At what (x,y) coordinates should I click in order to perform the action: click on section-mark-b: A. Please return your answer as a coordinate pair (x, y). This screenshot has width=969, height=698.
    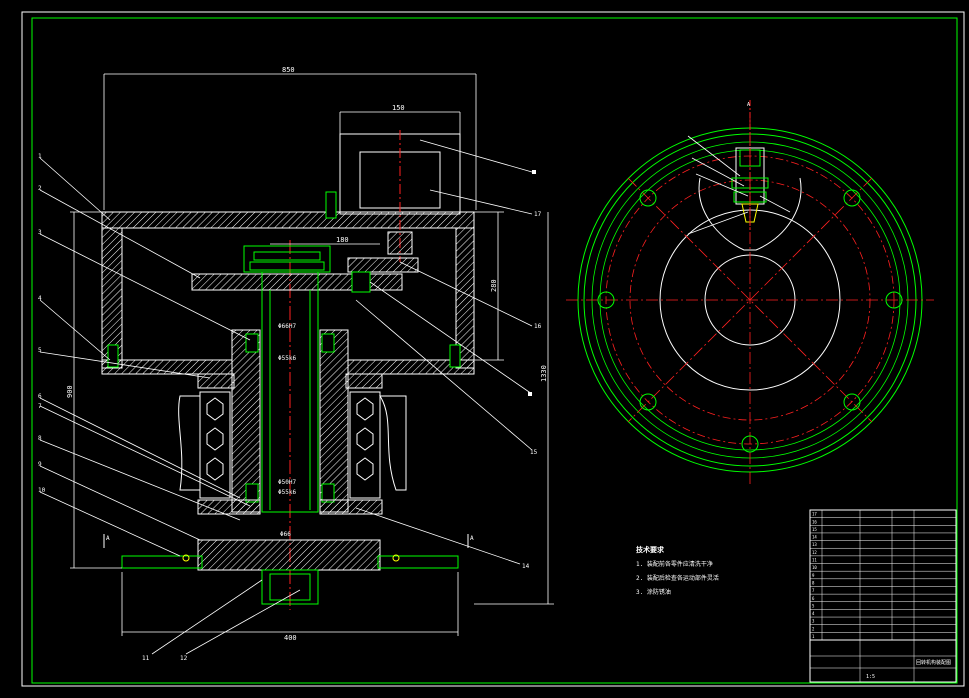
    Looking at the image, I should click on (472, 538).